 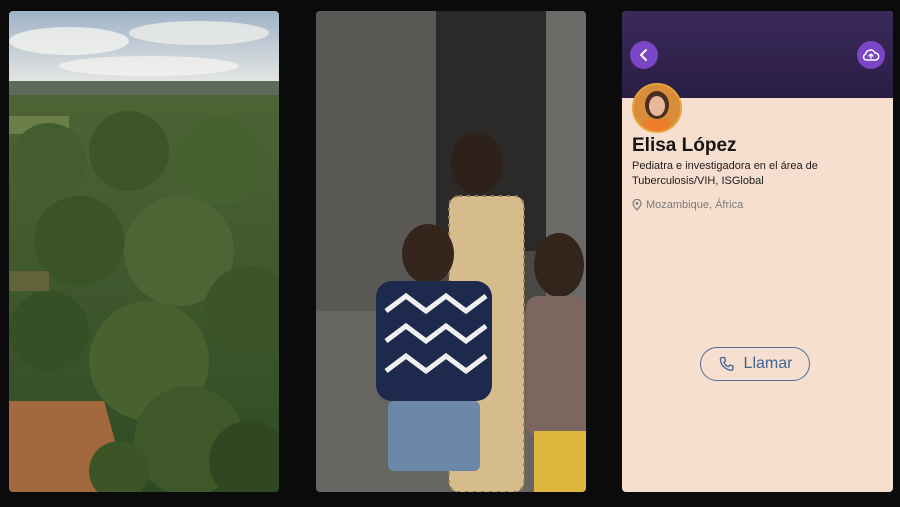 I want to click on avatar, so click(x=657, y=108).